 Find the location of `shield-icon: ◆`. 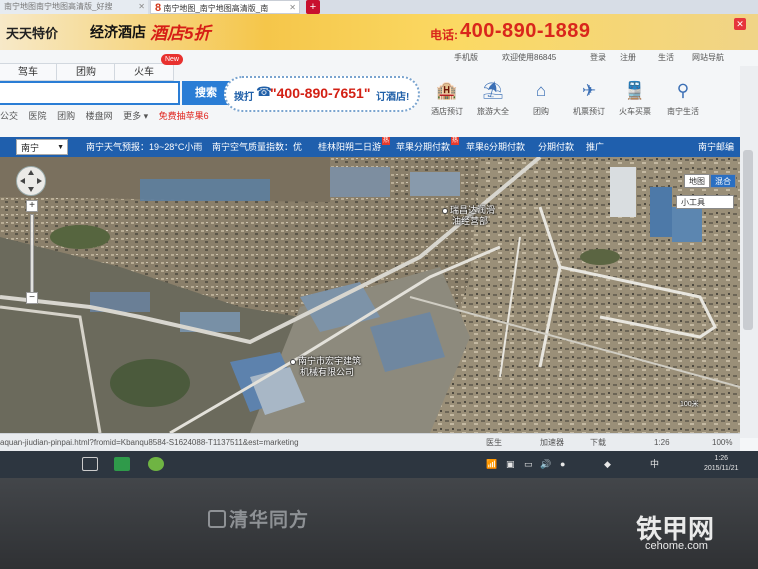

shield-icon: ◆ is located at coordinates (607, 464).